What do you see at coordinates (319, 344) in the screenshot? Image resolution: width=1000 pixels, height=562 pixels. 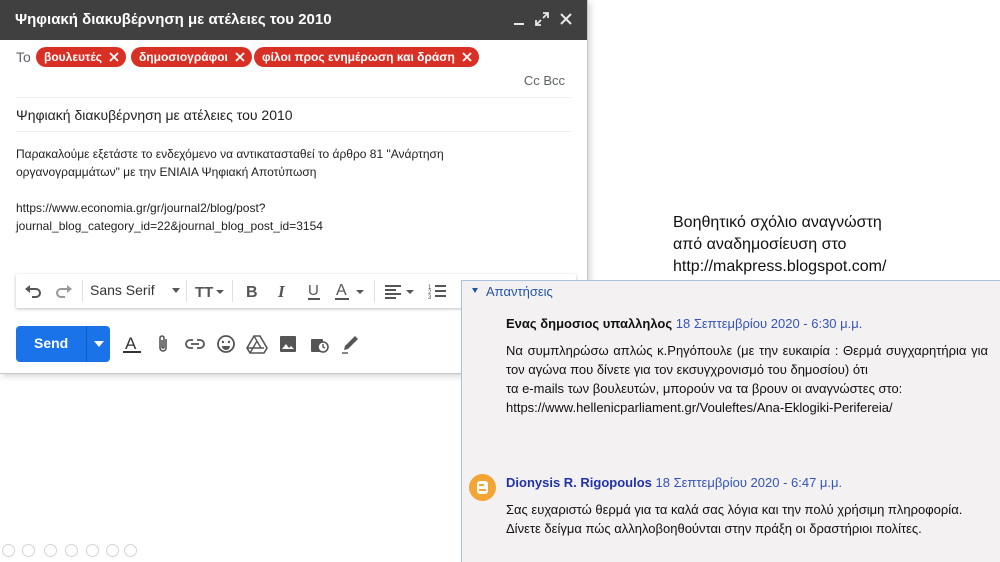 I see `confidential-mode-icon` at bounding box center [319, 344].